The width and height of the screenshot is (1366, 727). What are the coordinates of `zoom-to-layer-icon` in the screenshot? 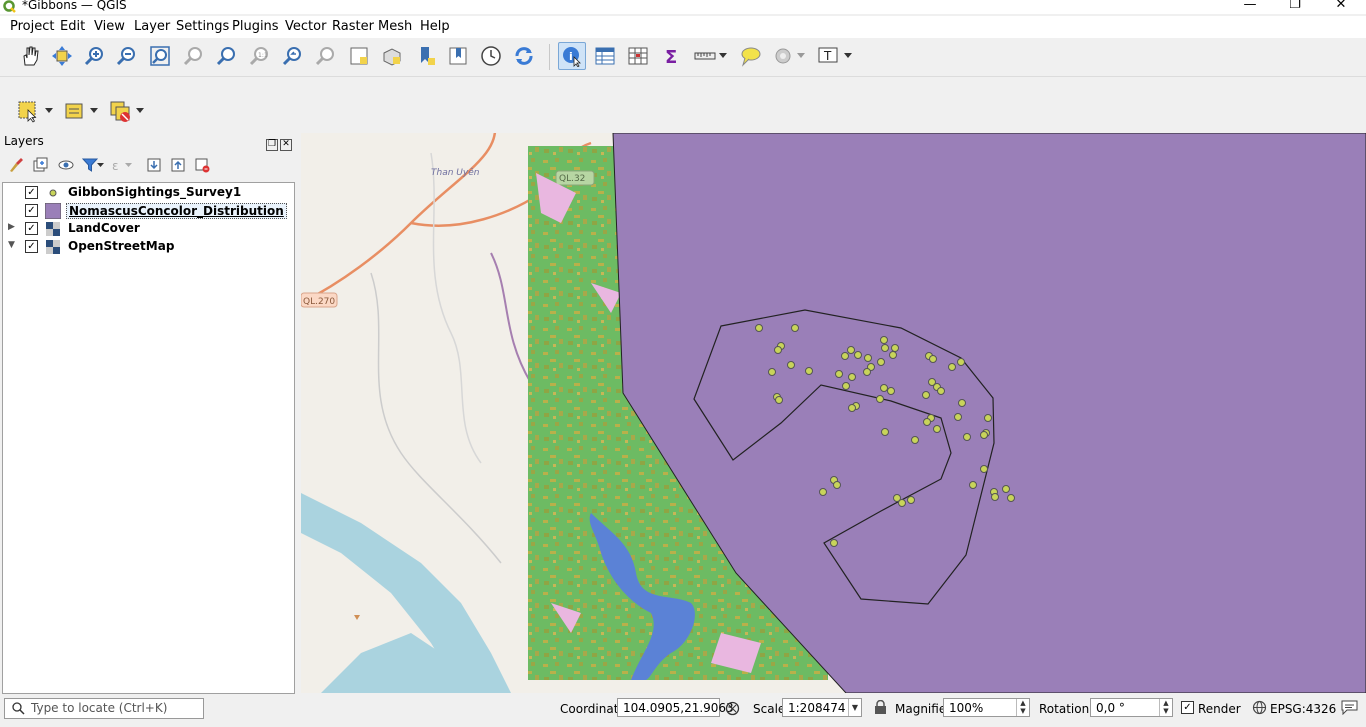 It's located at (226, 56).